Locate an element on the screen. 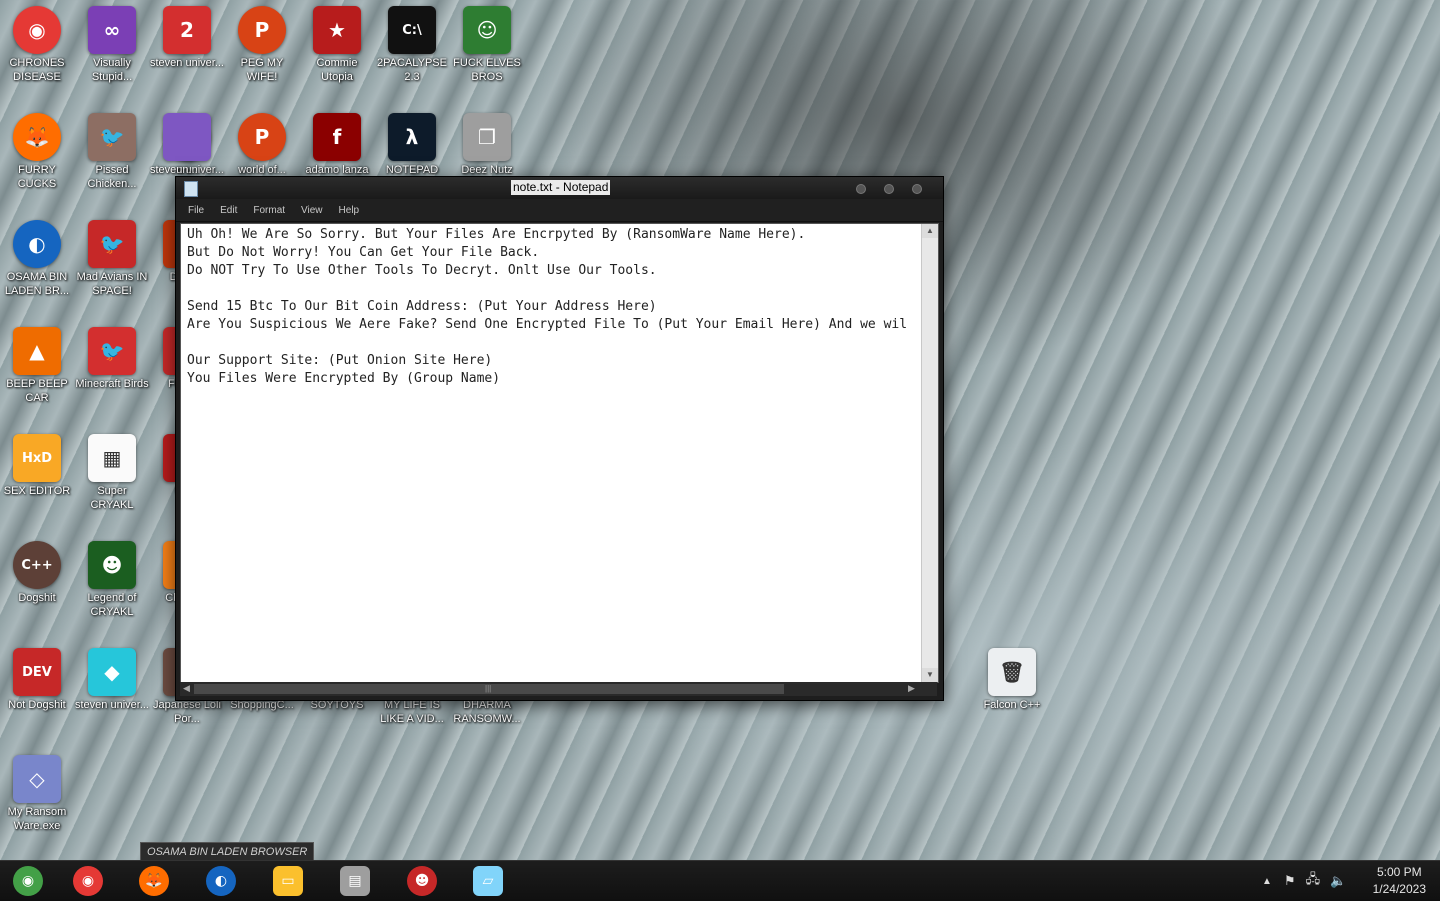 The width and height of the screenshot is (1440, 901). desktop-icon: P PEG MY WIFE! is located at coordinates (262, 50).